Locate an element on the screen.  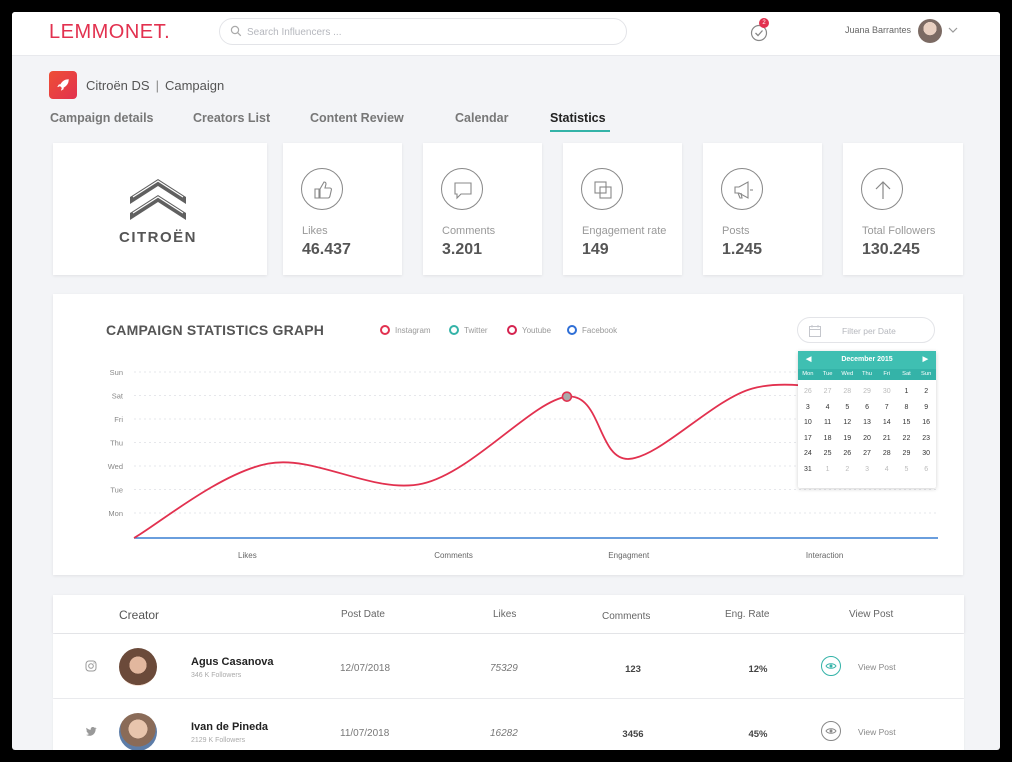
tab-creators-list: Creators List is located at coordinates (231, 118).